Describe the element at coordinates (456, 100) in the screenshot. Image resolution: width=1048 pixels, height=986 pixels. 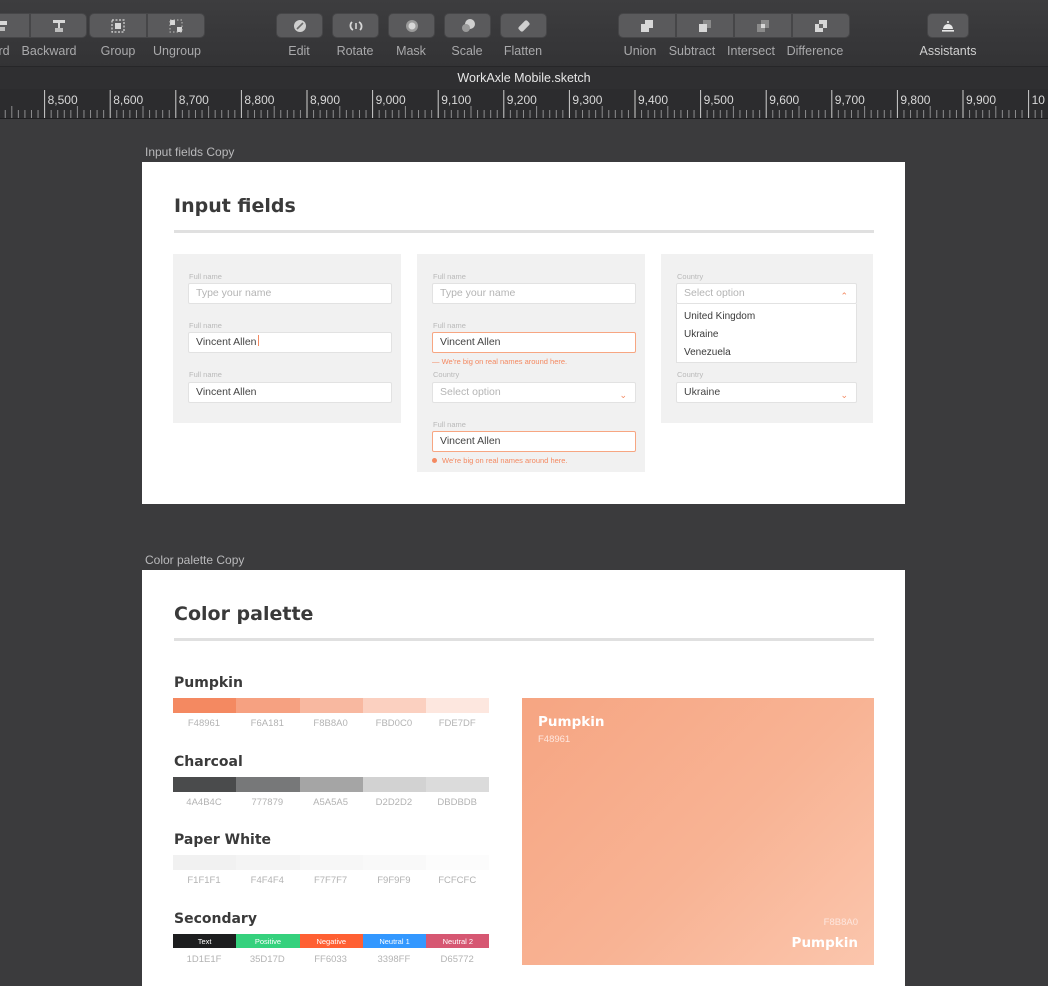
I see `ruler-label: 9,100` at that location.